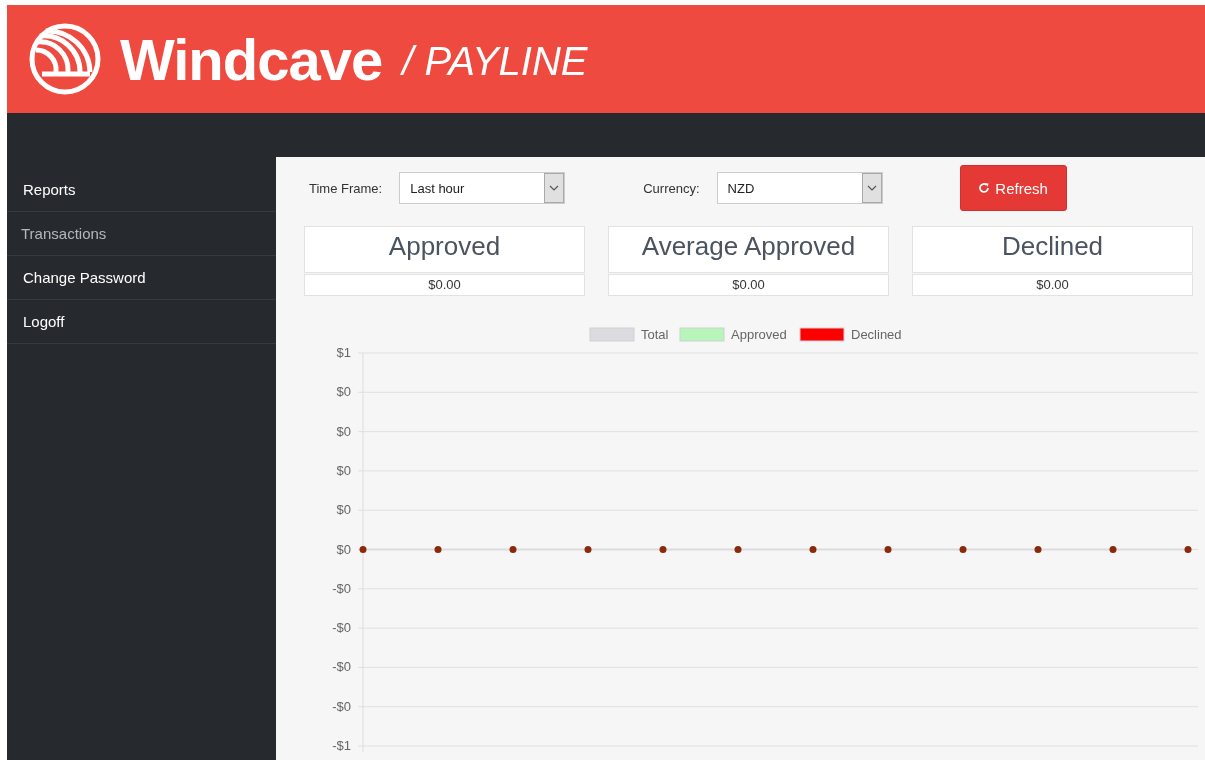 This screenshot has width=1205, height=760. I want to click on card-title: Average Approved, so click(748, 249).